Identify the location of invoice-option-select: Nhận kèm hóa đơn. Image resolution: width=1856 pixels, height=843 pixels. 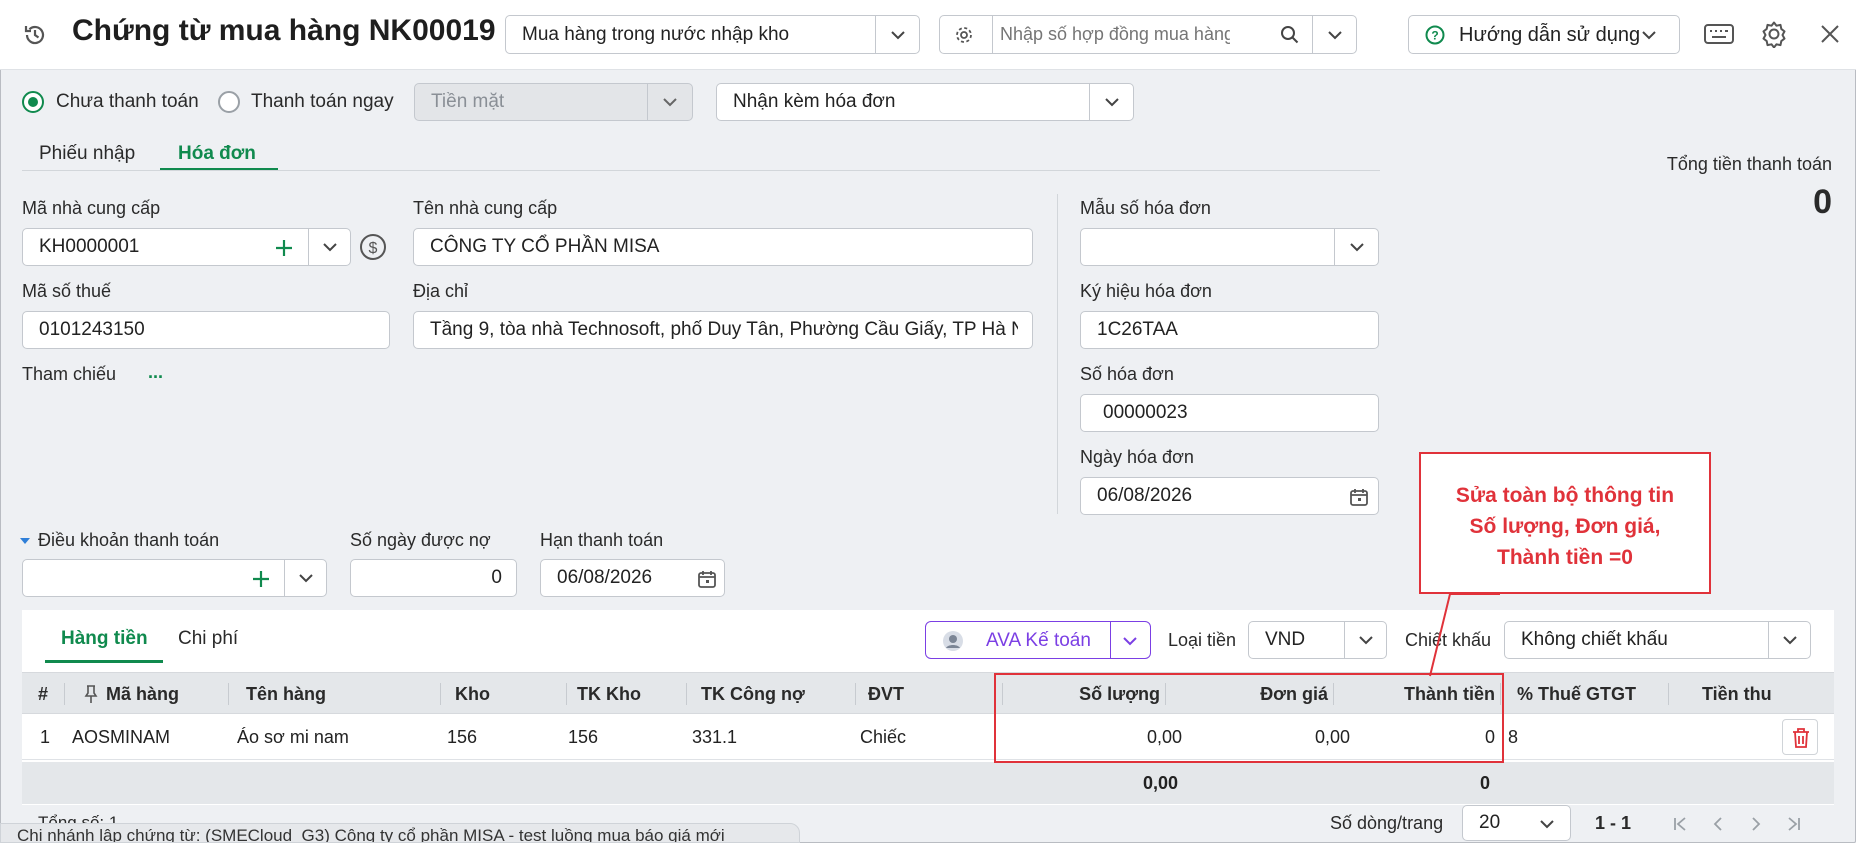
(925, 102).